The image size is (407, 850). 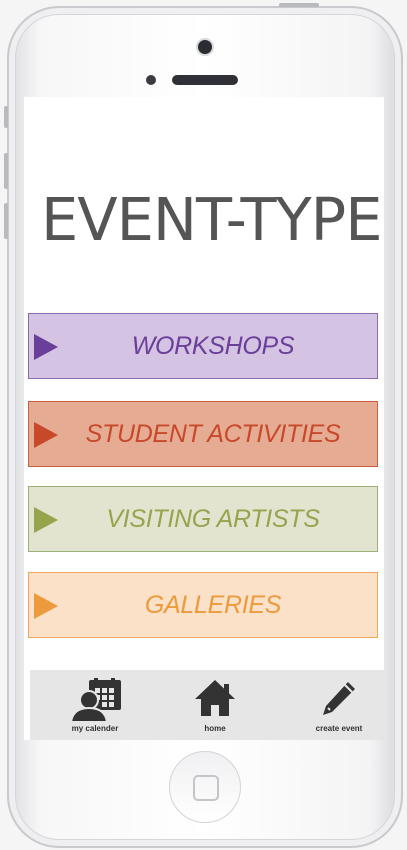 What do you see at coordinates (339, 728) in the screenshot?
I see `nav-label: create event` at bounding box center [339, 728].